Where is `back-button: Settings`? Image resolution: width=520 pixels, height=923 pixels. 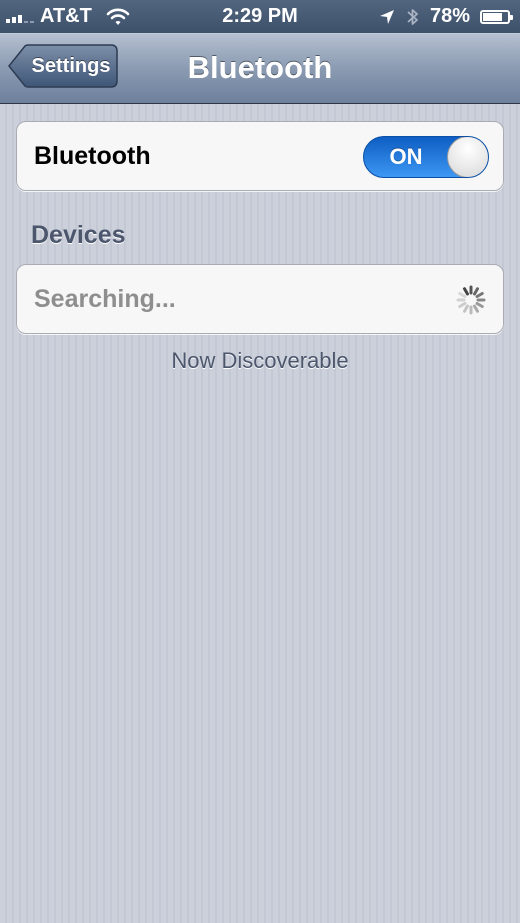
back-button: Settings is located at coordinates (63, 66).